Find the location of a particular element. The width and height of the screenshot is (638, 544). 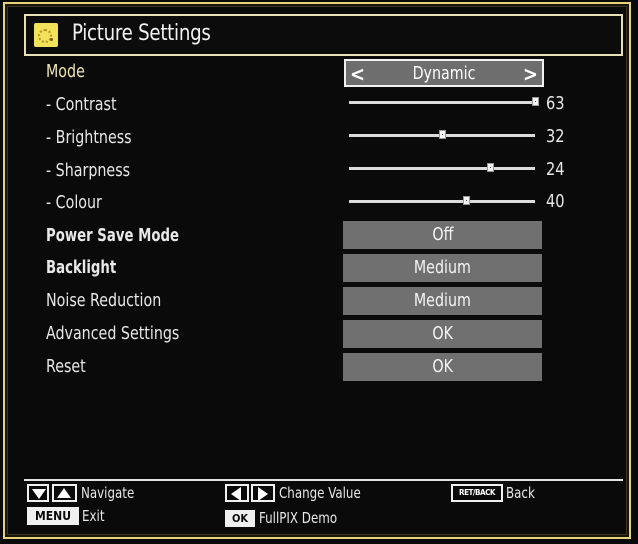

right-key-icon is located at coordinates (263, 493).